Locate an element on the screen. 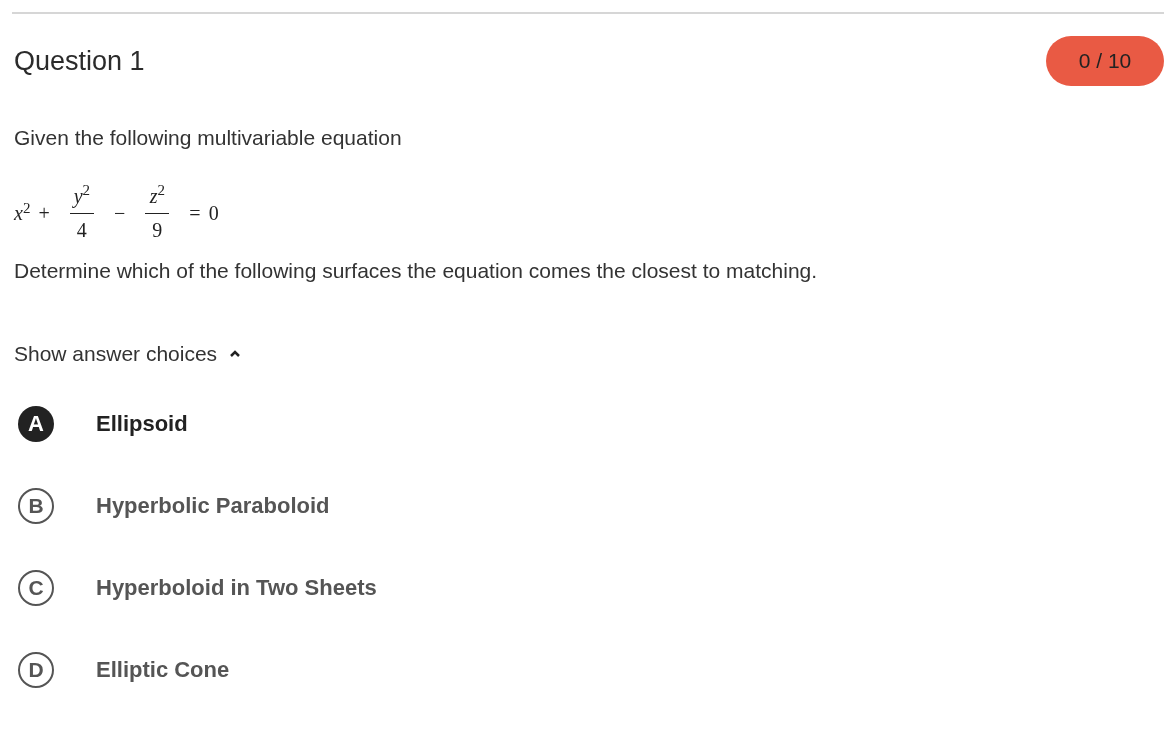 The image size is (1176, 748). choice-text: Ellipsoid is located at coordinates (142, 423).